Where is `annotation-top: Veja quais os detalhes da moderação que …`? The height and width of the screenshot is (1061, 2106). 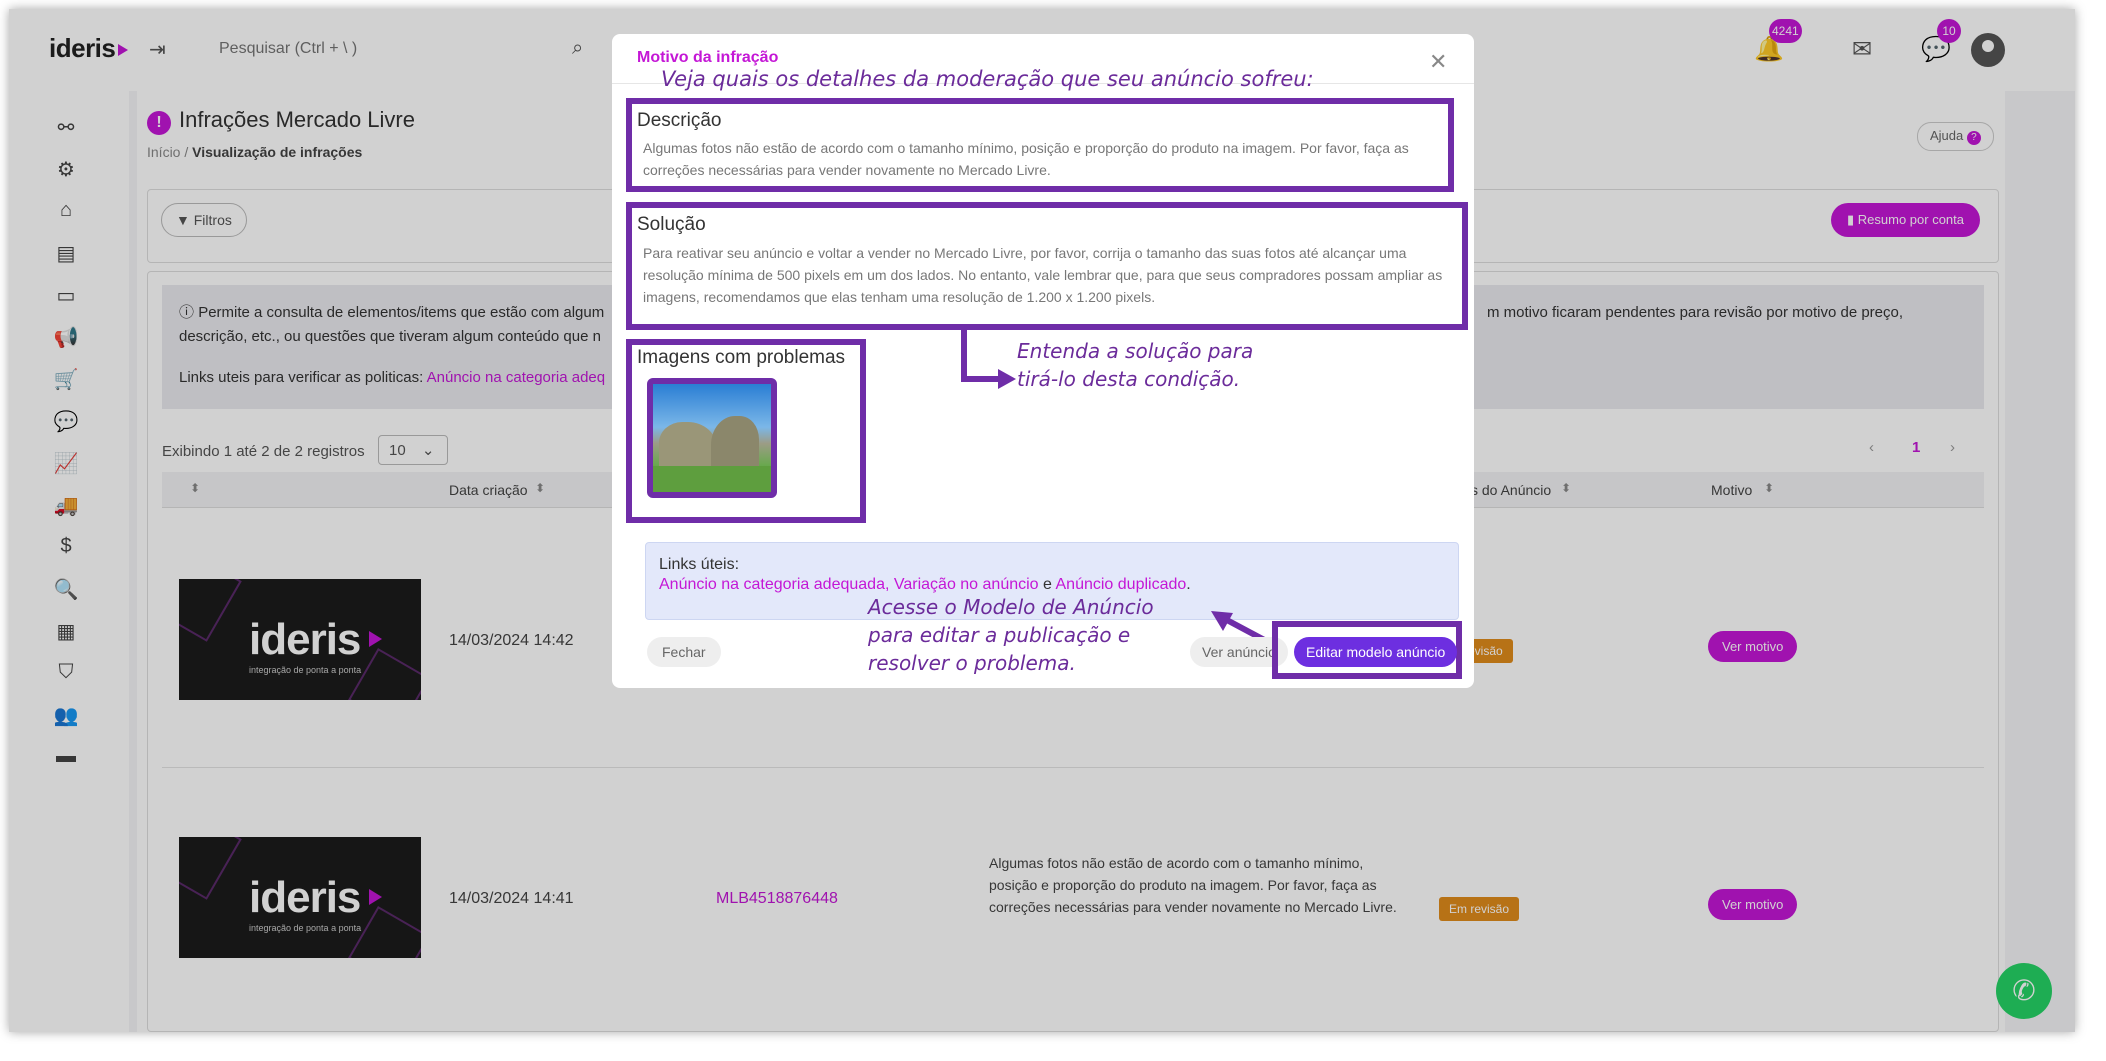
annotation-top: Veja quais os detalhes da moderação que … is located at coordinates (987, 79).